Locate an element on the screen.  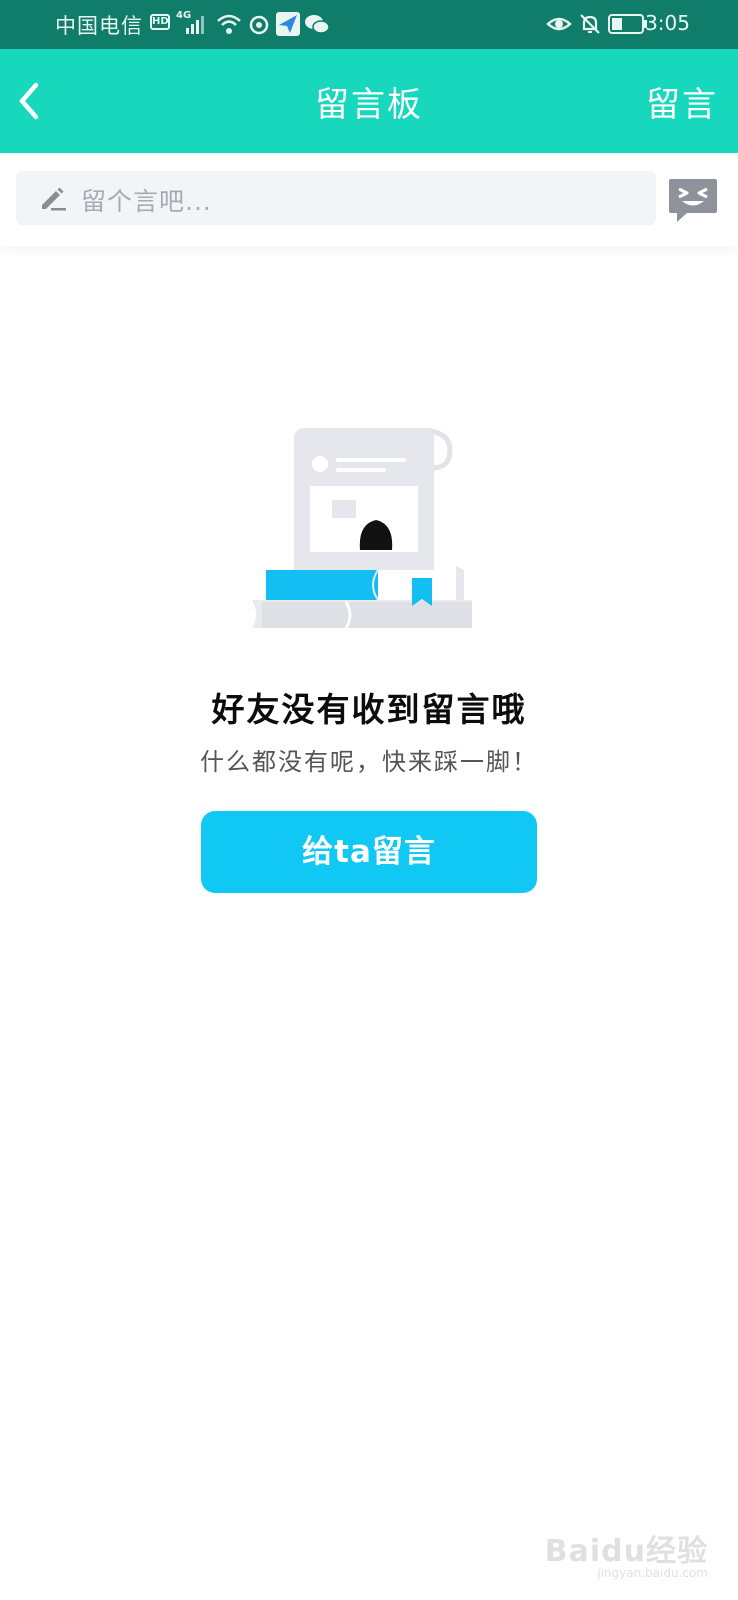
battery-icon is located at coordinates (627, 24).